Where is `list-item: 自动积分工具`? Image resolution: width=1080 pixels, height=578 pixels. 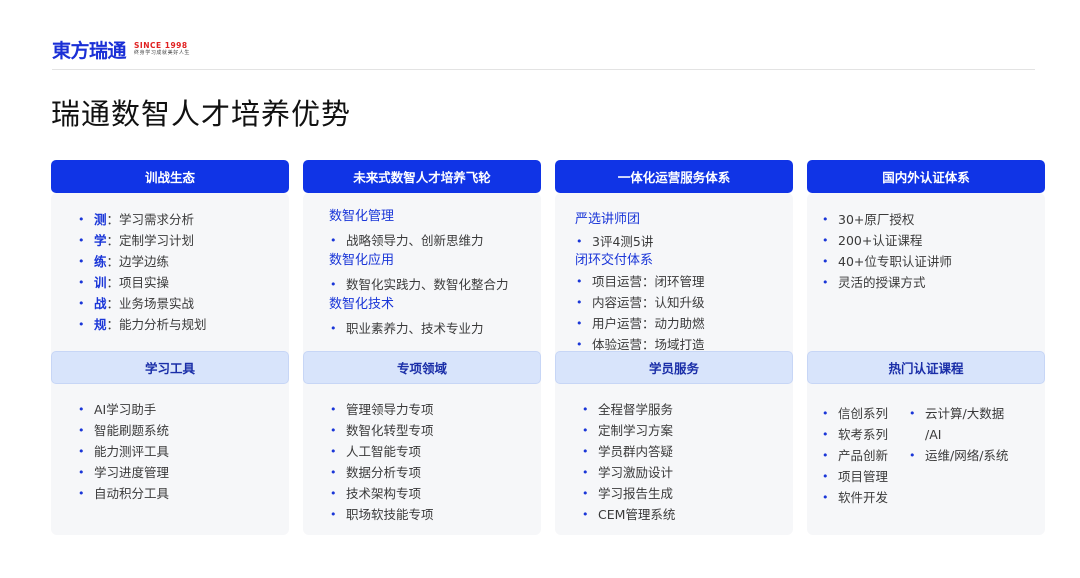 list-item: 自动积分工具 is located at coordinates (123, 493).